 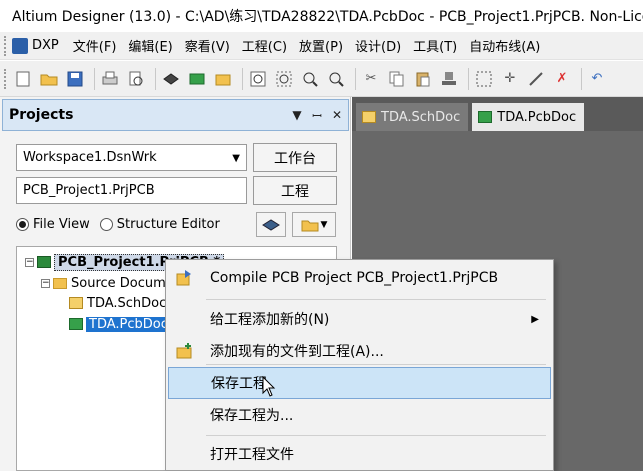 What do you see at coordinates (110, 79) in the screenshot?
I see `print-icon` at bounding box center [110, 79].